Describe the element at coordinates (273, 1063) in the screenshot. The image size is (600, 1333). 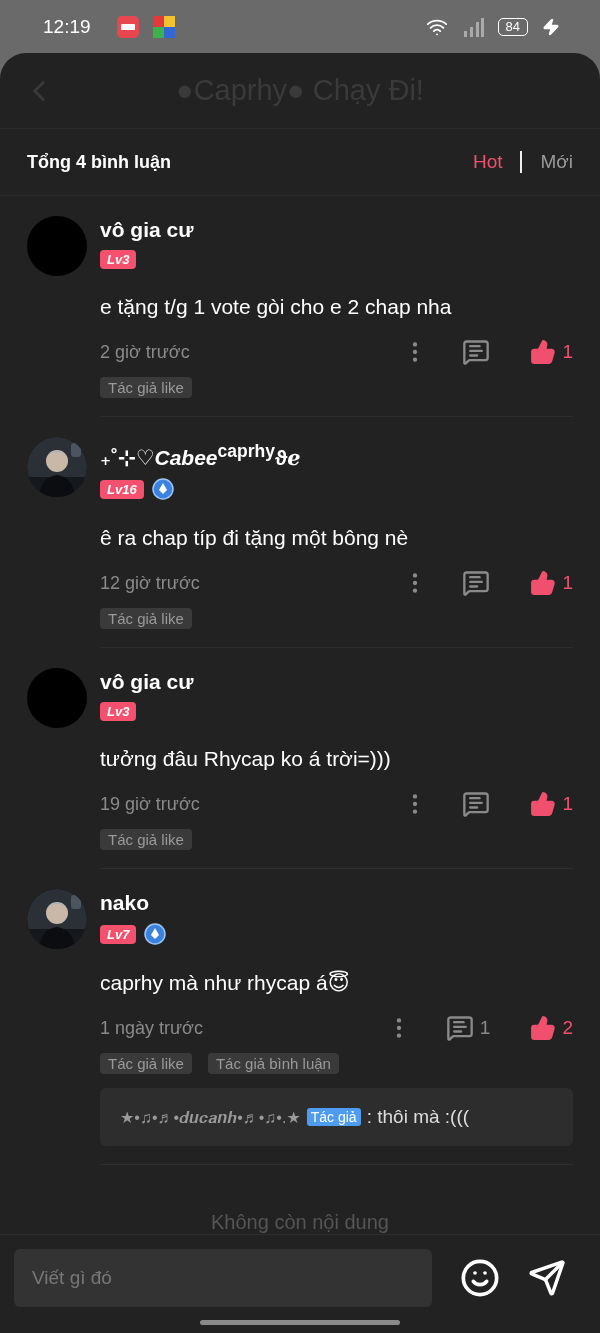
I see `tag: Tác giả bình luận` at that location.